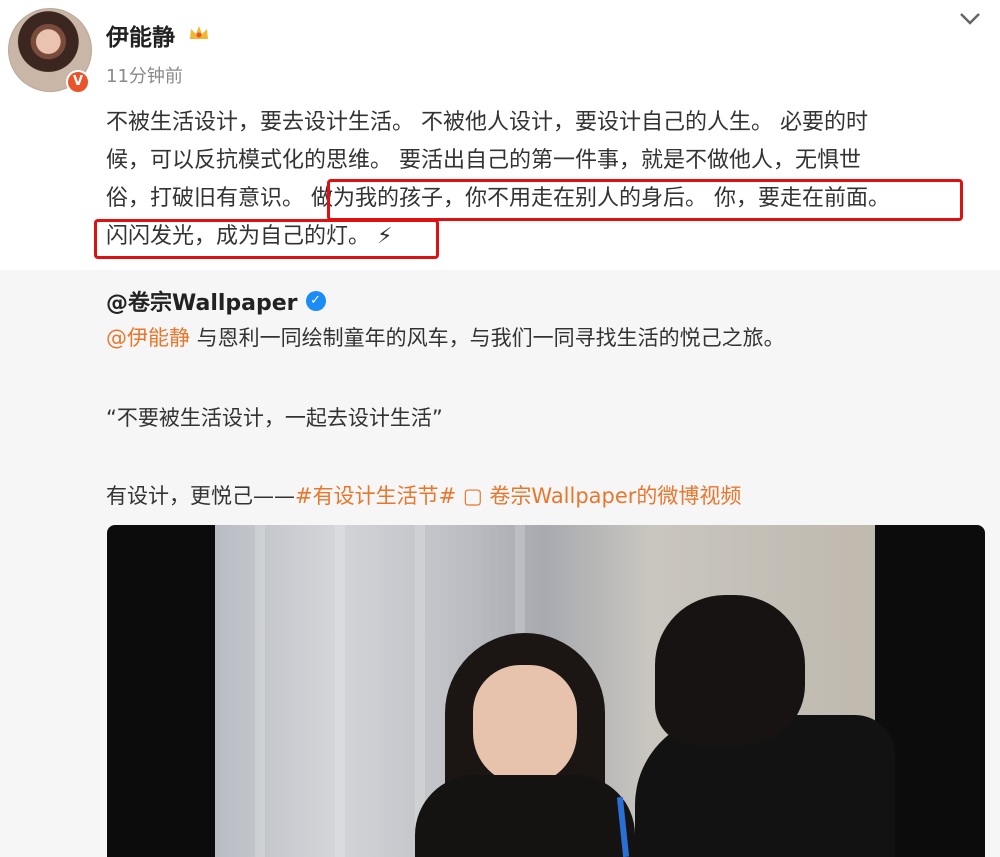 Image resolution: width=1000 pixels, height=857 pixels. Describe the element at coordinates (200, 496) in the screenshot. I see `tagline-text: 有设计，更悦己——` at that location.